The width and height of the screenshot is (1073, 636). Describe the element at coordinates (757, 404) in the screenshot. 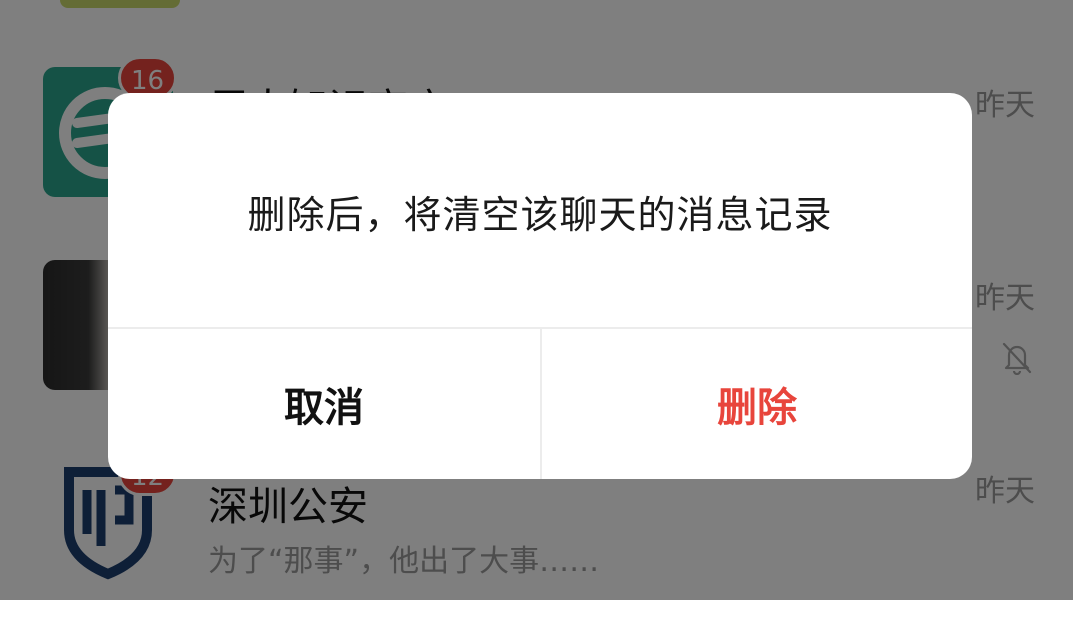

I see `delete-button: 删除` at that location.